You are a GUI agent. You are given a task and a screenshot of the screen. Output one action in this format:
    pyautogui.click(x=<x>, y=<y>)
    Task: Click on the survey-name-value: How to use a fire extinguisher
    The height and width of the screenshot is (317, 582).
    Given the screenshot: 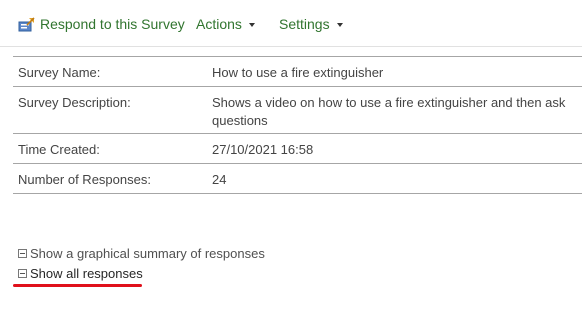 What is the action you would take?
    pyautogui.click(x=298, y=72)
    